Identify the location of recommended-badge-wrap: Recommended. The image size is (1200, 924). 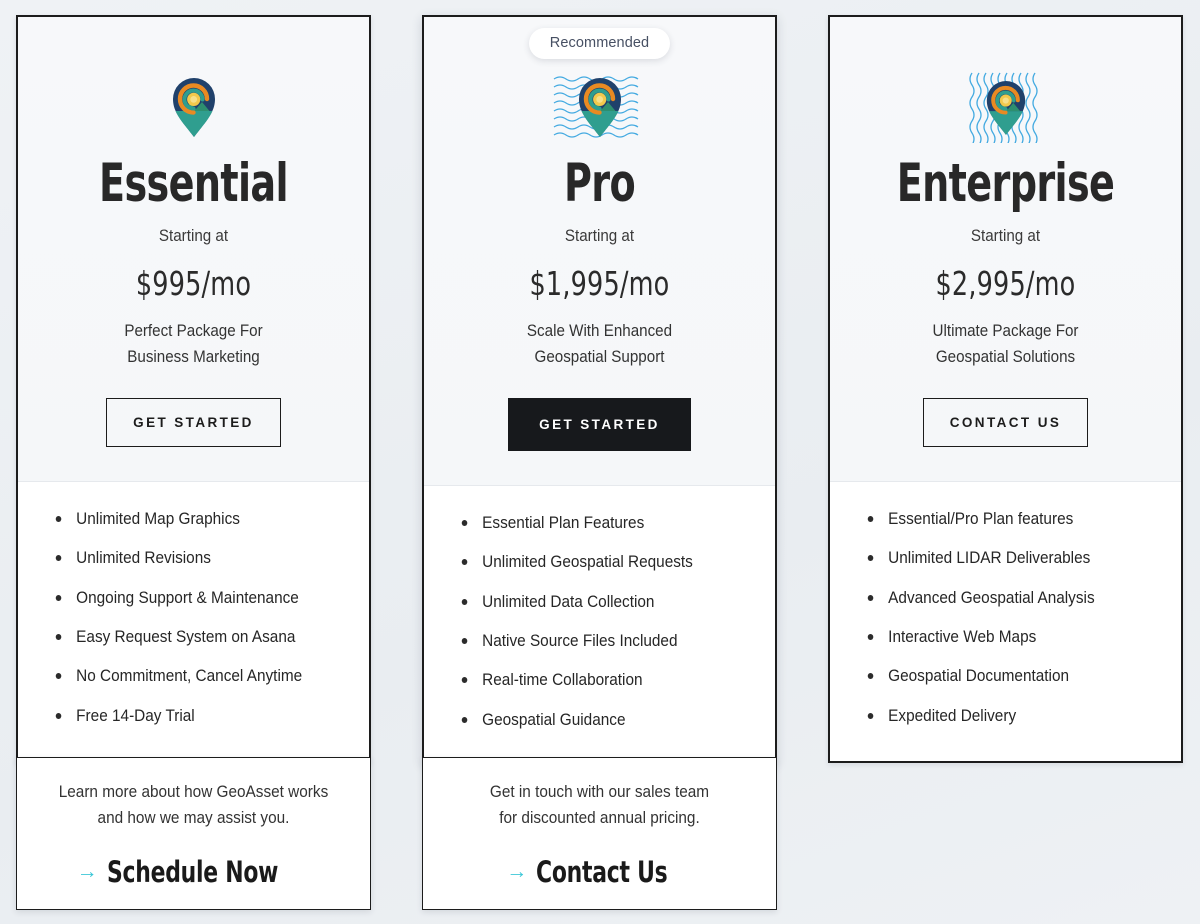
(599, 40).